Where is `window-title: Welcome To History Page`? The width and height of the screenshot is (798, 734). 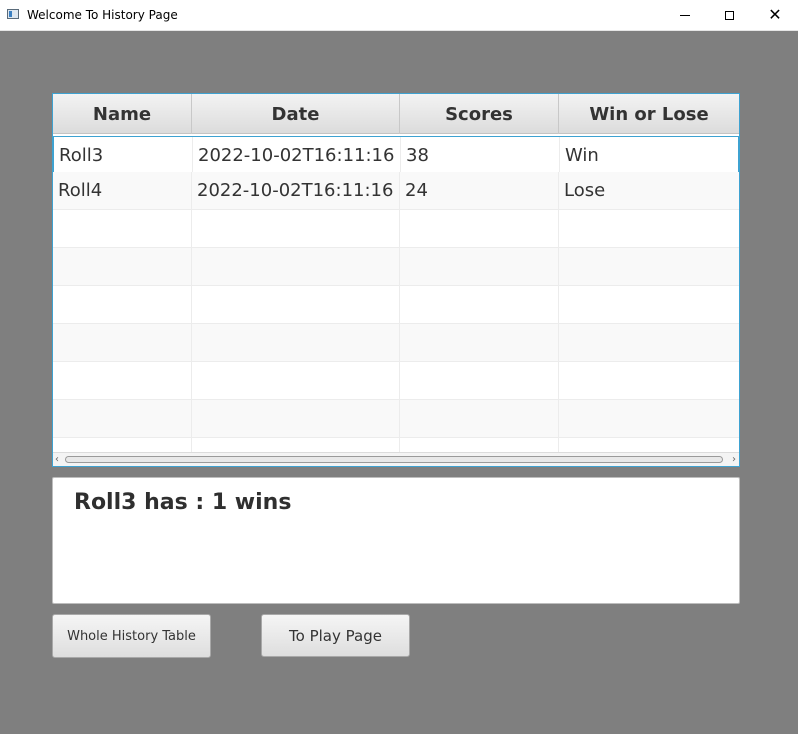 window-title: Welcome To History Page is located at coordinates (102, 15).